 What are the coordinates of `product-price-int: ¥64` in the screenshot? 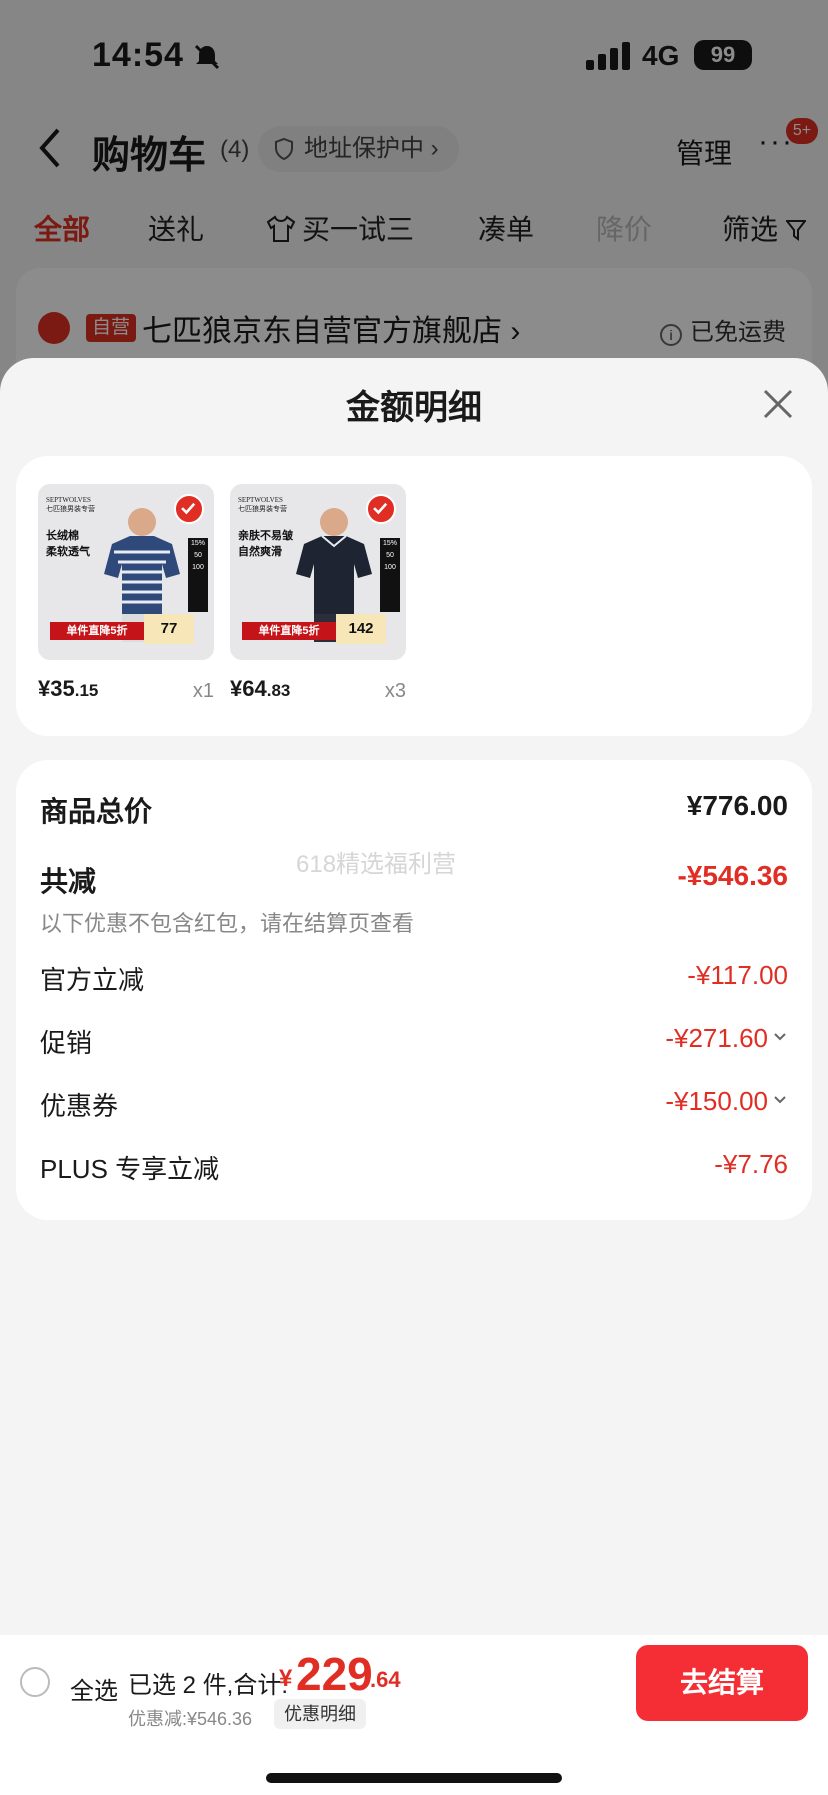 It's located at (248, 688).